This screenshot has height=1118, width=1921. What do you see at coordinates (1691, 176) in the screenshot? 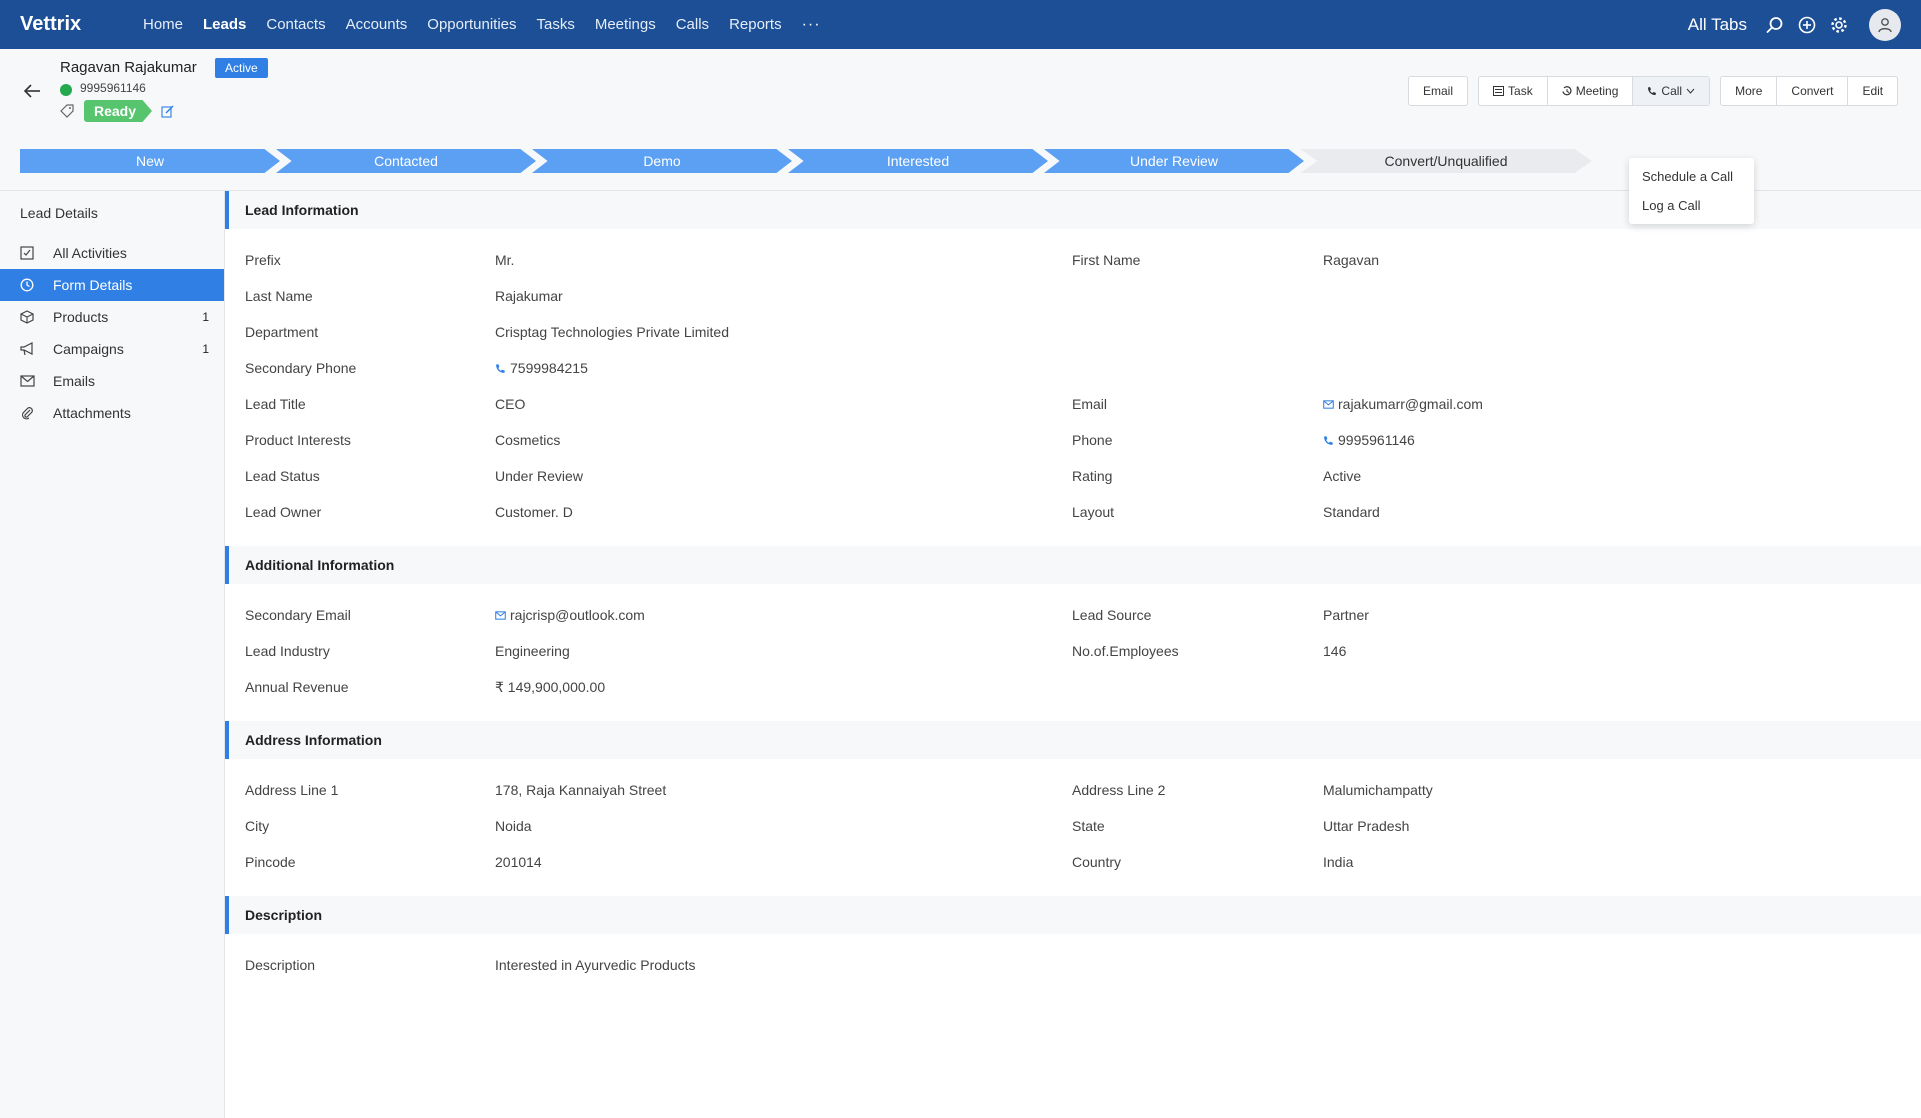
I see `schedule-call-item: Schedule a Call` at bounding box center [1691, 176].